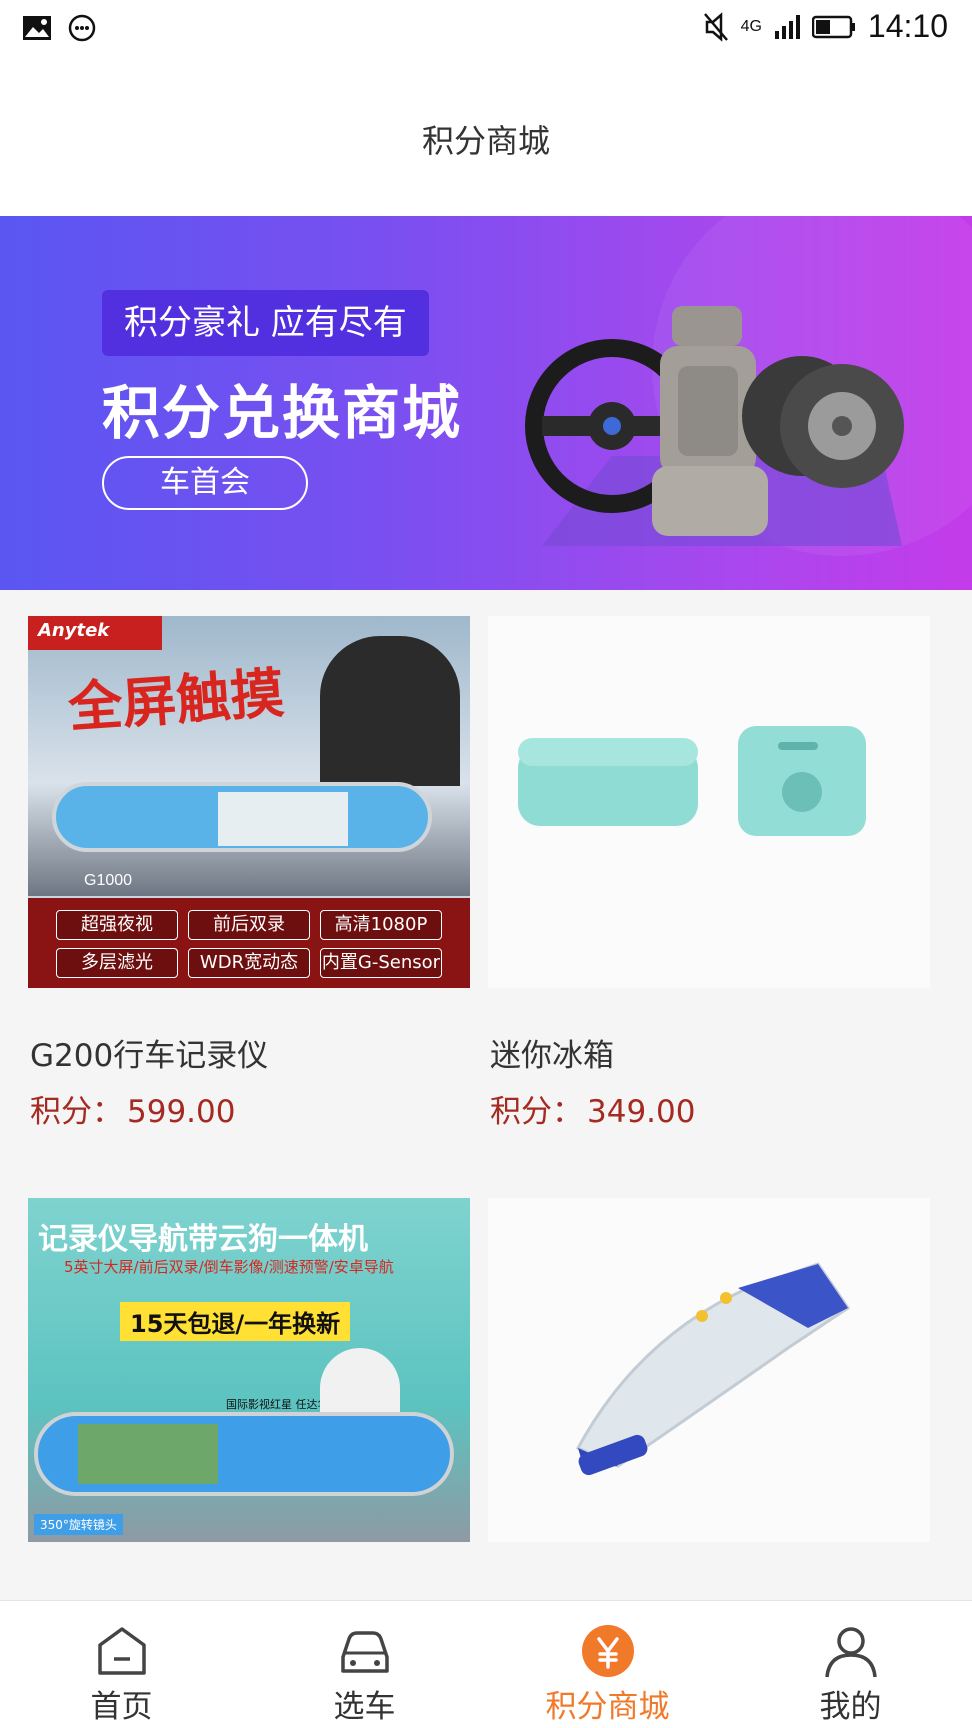 This screenshot has height=1728, width=972. I want to click on tab-profile: 我的, so click(850, 1664).